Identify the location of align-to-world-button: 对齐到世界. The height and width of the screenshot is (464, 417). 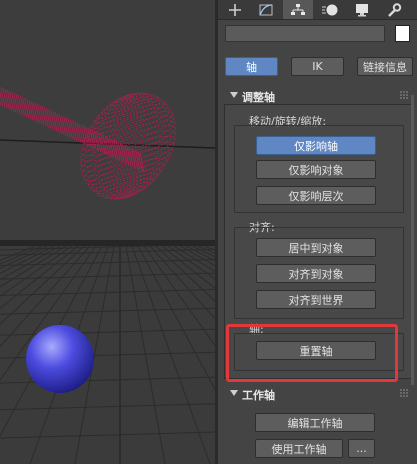
(316, 299).